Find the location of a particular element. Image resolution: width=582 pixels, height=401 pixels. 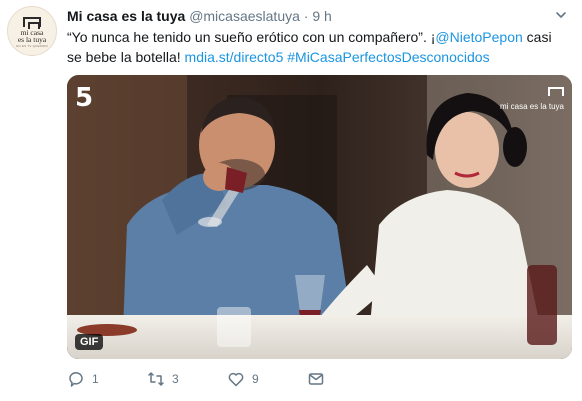

avatar: mi casa es la tuya NO ES TV QUERIDO is located at coordinates (32, 31).